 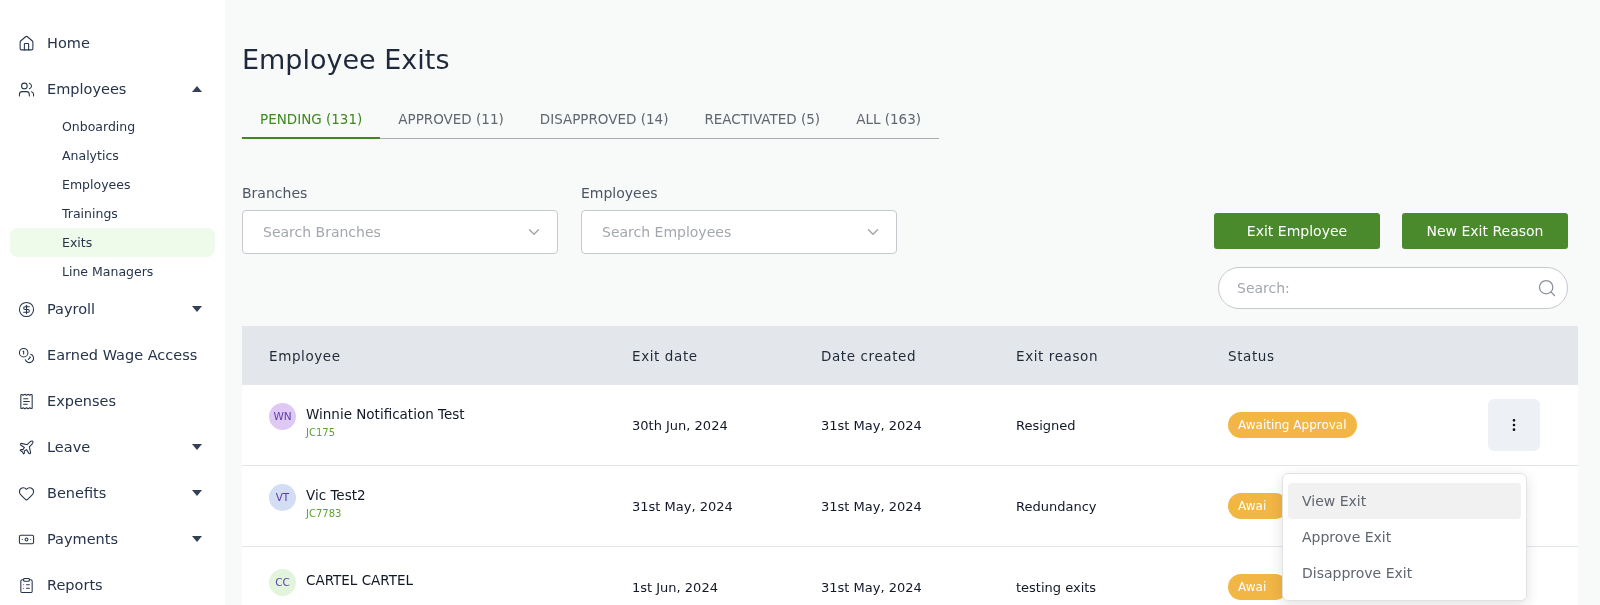 What do you see at coordinates (604, 121) in the screenshot?
I see `tab: DISAPPROVED (14)` at bounding box center [604, 121].